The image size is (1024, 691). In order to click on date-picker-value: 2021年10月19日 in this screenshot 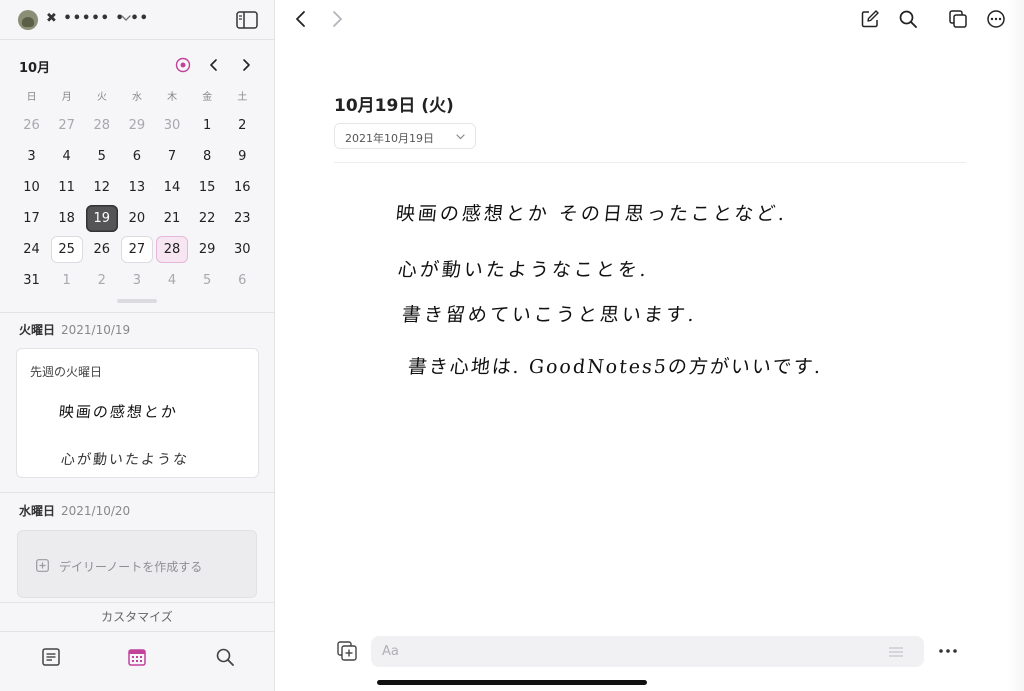, I will do `click(389, 138)`.